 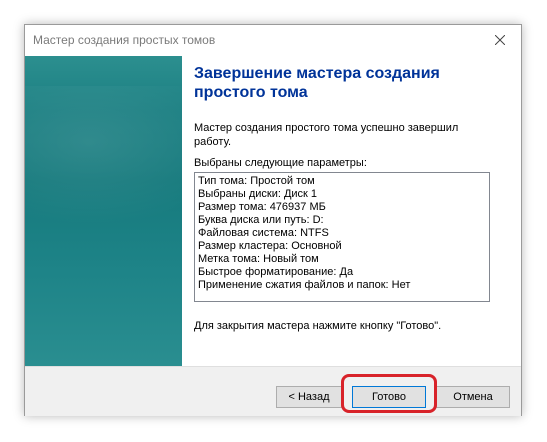 What do you see at coordinates (124, 40) in the screenshot?
I see `window-title: Мастер создания простых томов` at bounding box center [124, 40].